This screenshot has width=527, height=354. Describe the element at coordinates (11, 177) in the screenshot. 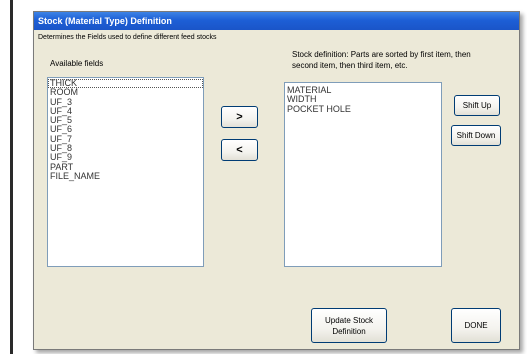

I see `background-window-edge` at that location.